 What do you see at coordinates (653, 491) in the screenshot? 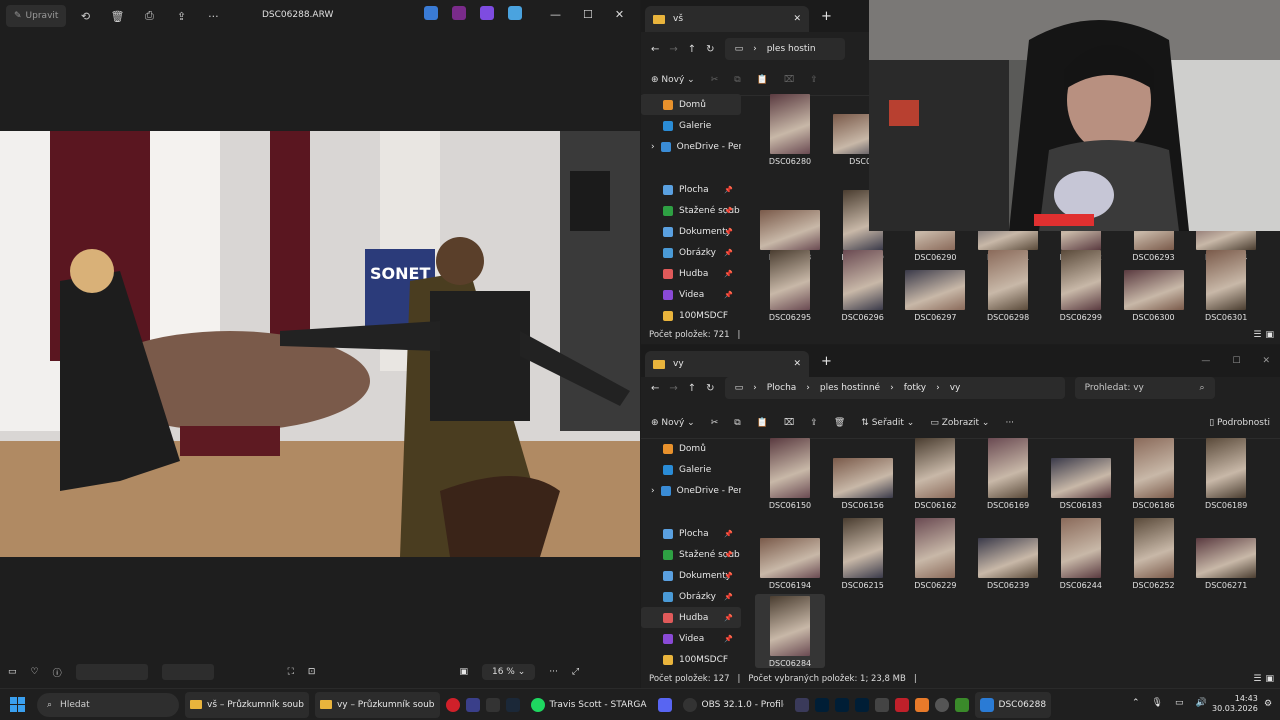
I see `chevron-right-icon: ›` at bounding box center [653, 491].